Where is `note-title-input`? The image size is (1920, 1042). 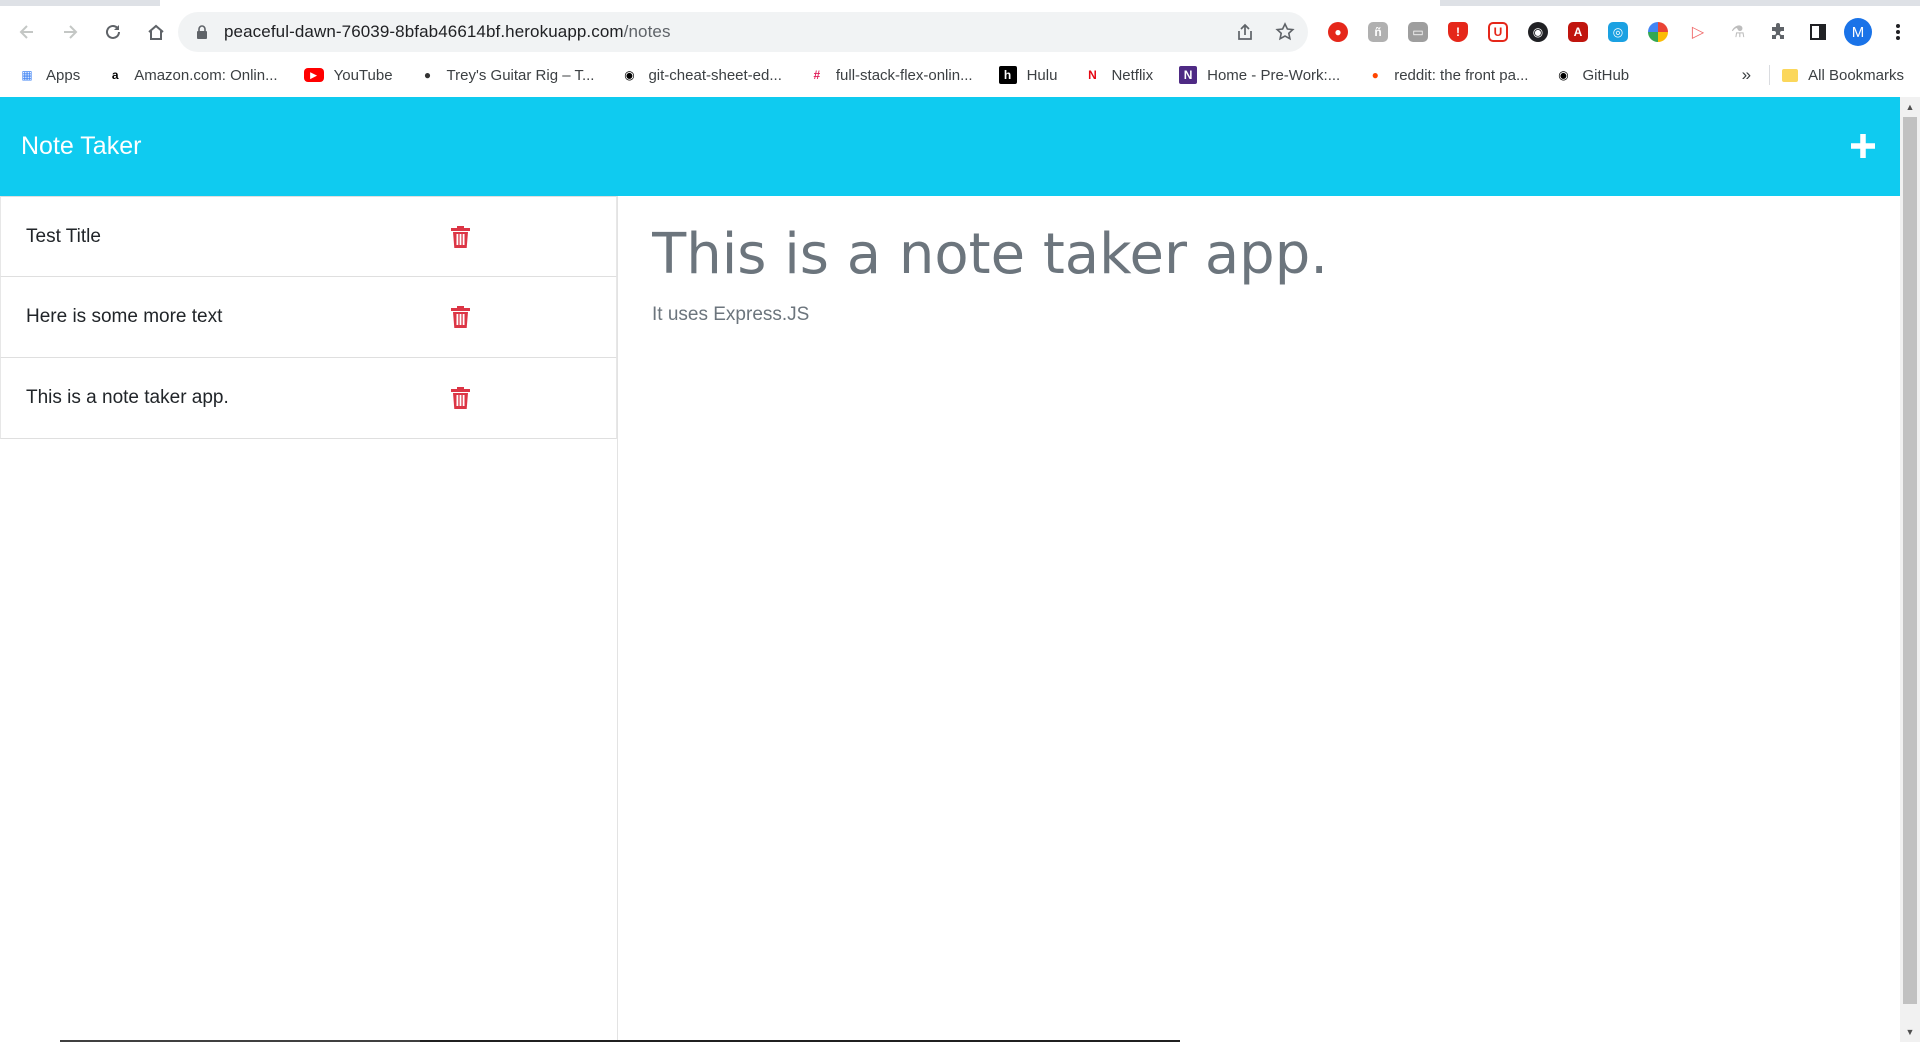 note-title-input is located at coordinates (1250, 254).